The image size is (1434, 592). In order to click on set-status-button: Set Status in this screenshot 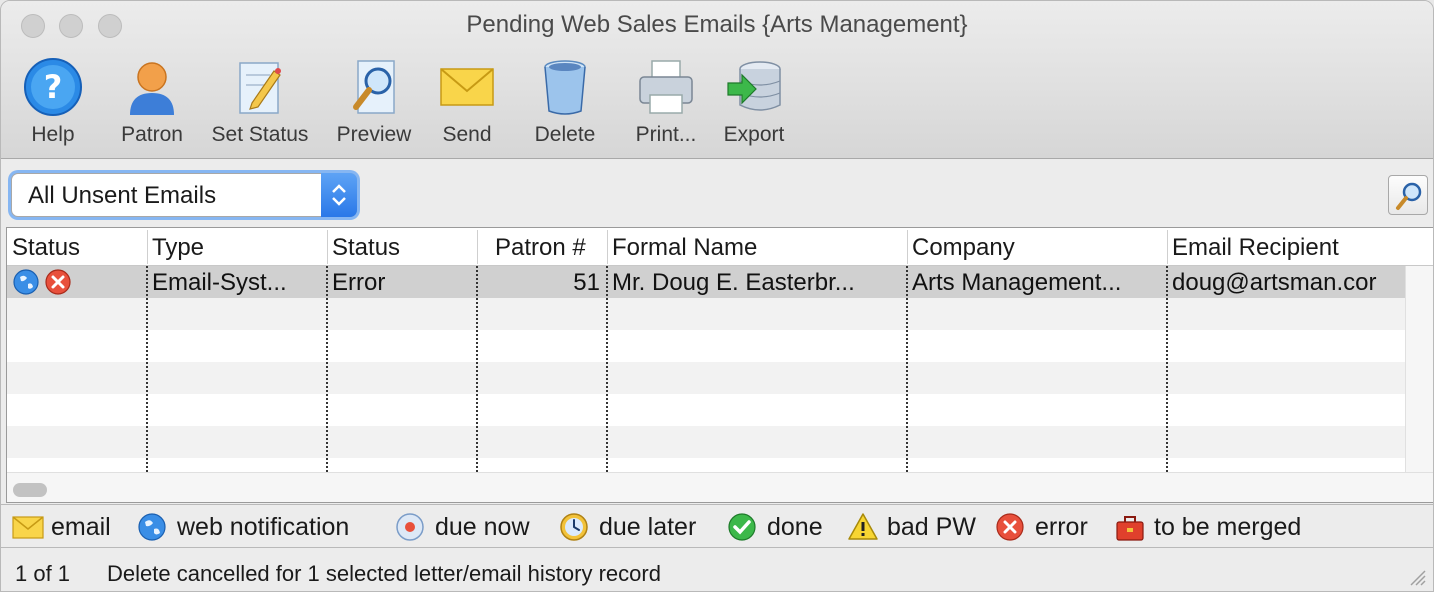, I will do `click(260, 102)`.